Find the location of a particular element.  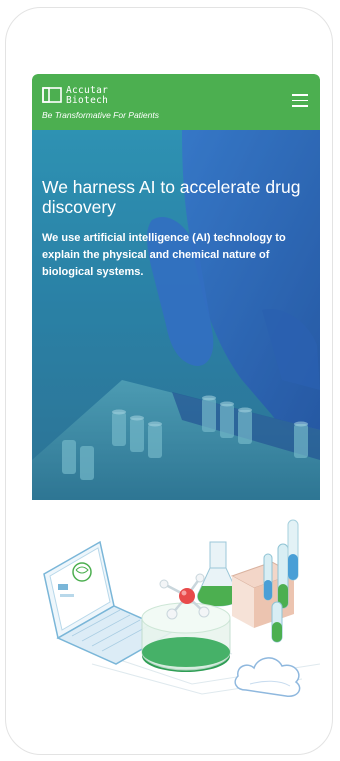

brand-name: Accutar Biotech is located at coordinates (87, 95).